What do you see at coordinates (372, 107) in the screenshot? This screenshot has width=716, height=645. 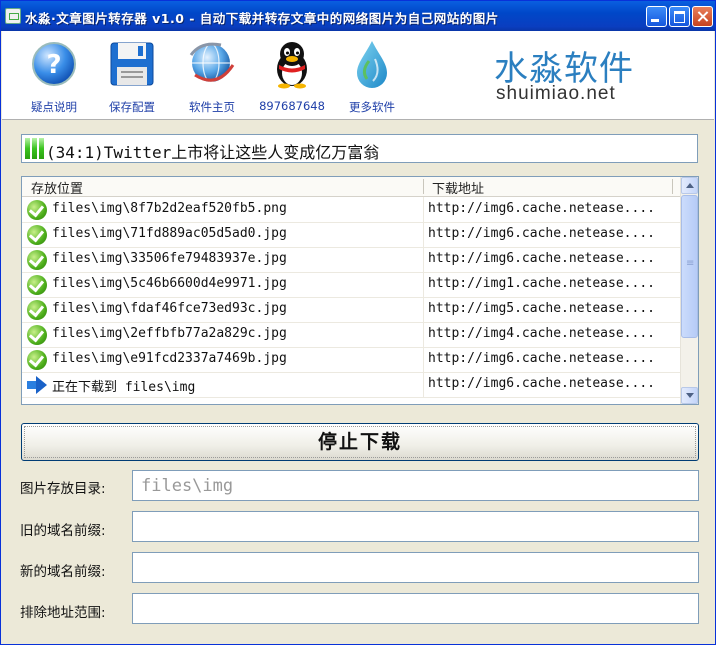 I see `more-software-label: 更多软件` at bounding box center [372, 107].